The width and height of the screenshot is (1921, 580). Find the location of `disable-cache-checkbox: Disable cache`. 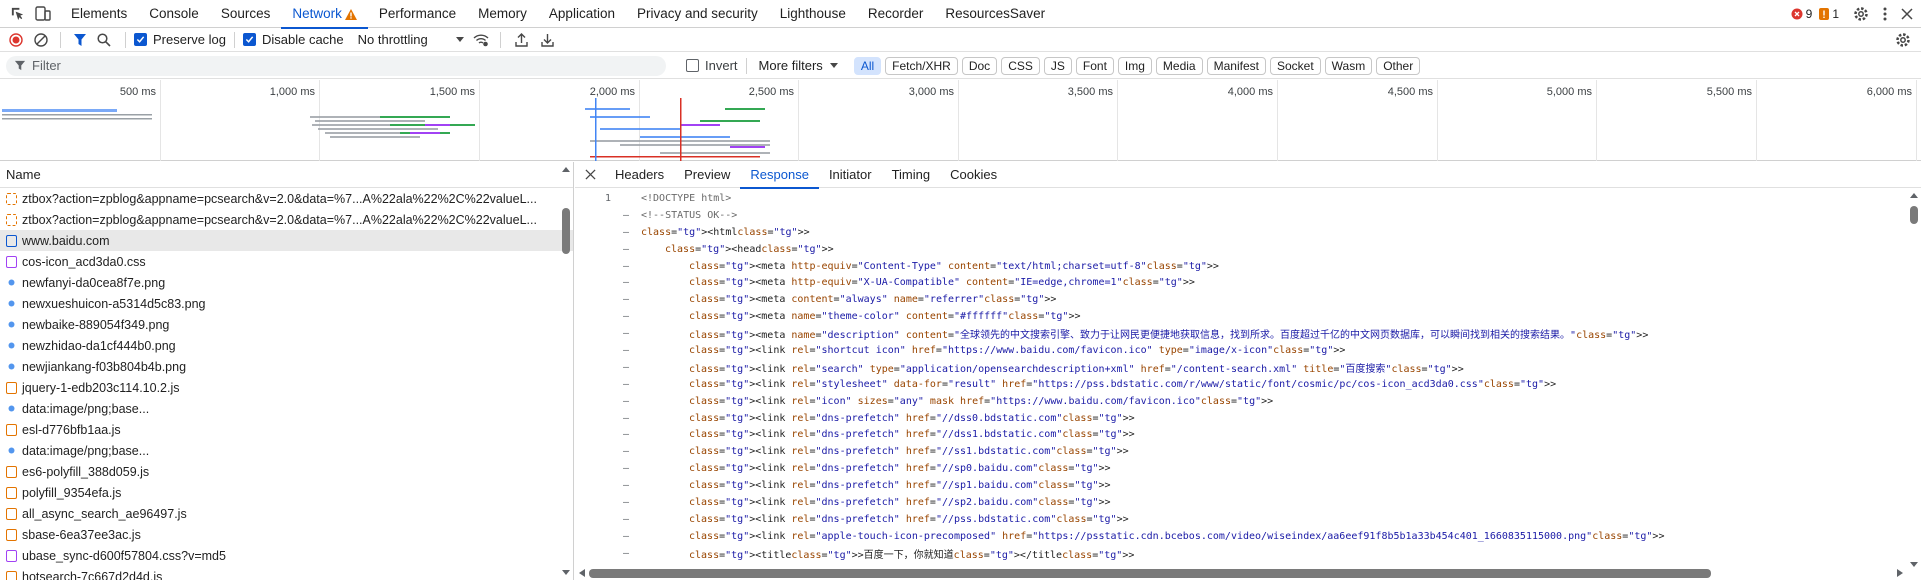

disable-cache-checkbox: Disable cache is located at coordinates (293, 39).